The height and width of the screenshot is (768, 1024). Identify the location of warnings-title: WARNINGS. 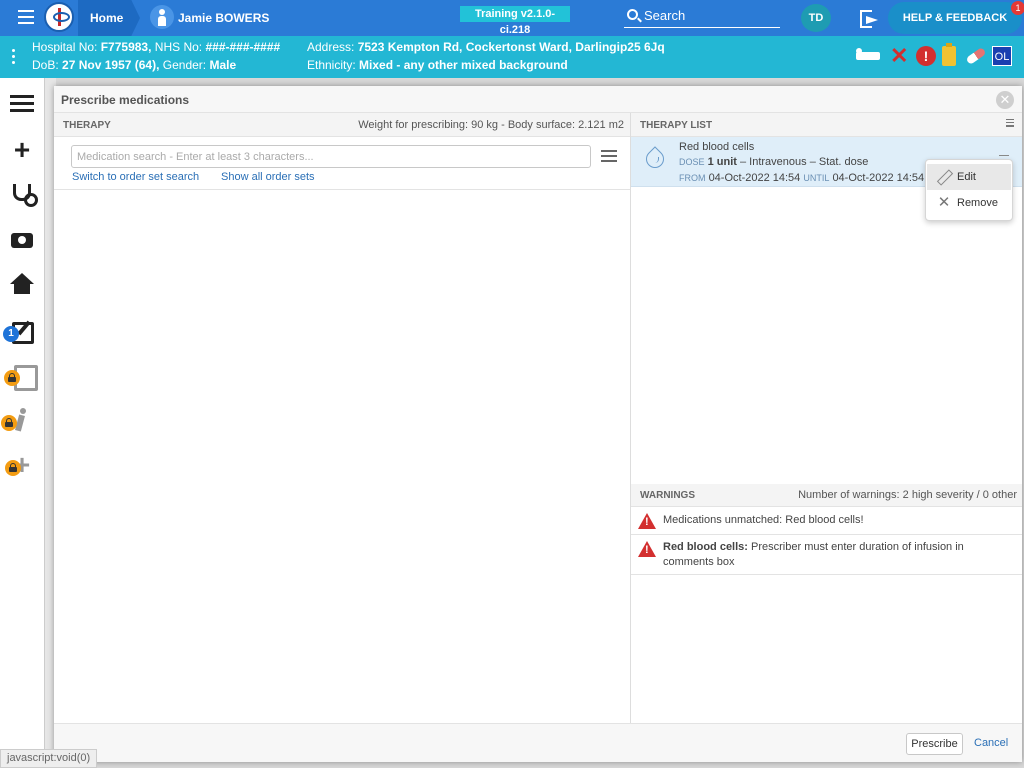
(667, 495).